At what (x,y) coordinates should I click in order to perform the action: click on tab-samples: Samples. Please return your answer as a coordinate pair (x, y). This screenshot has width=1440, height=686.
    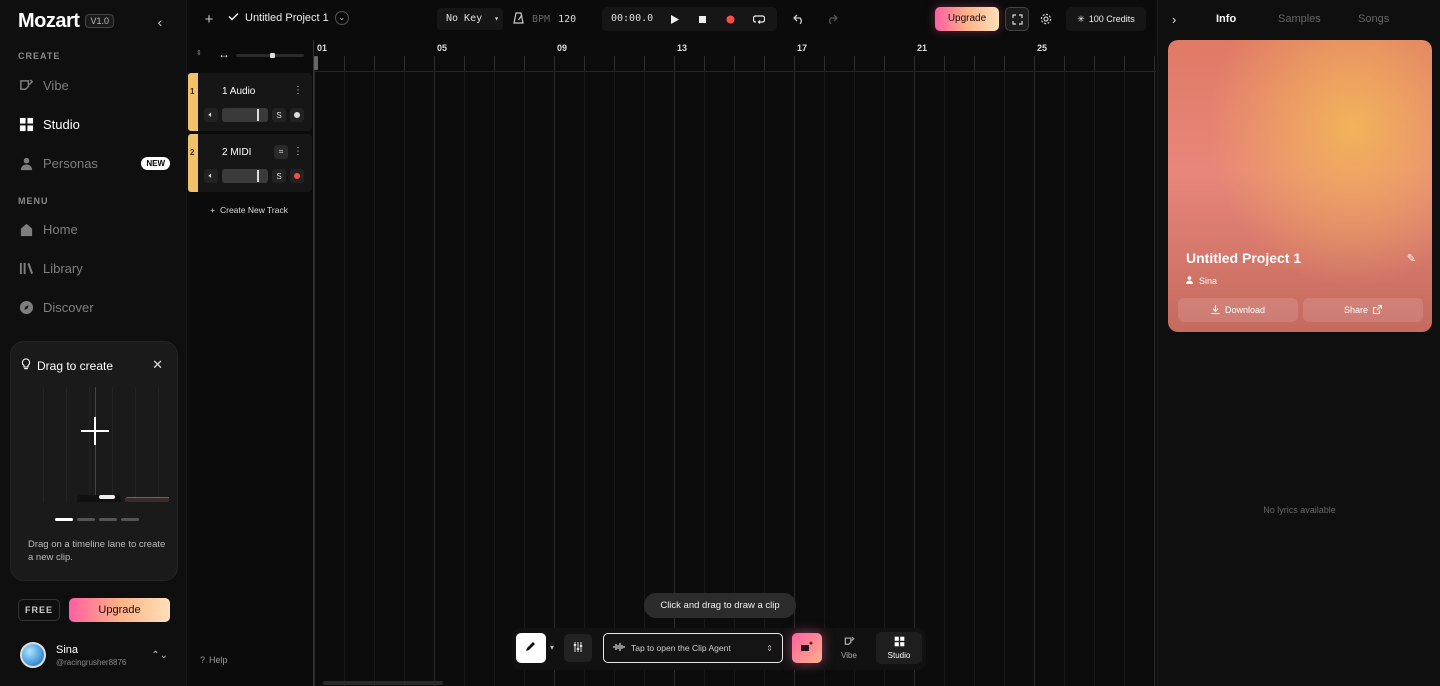
    Looking at the image, I should click on (1299, 19).